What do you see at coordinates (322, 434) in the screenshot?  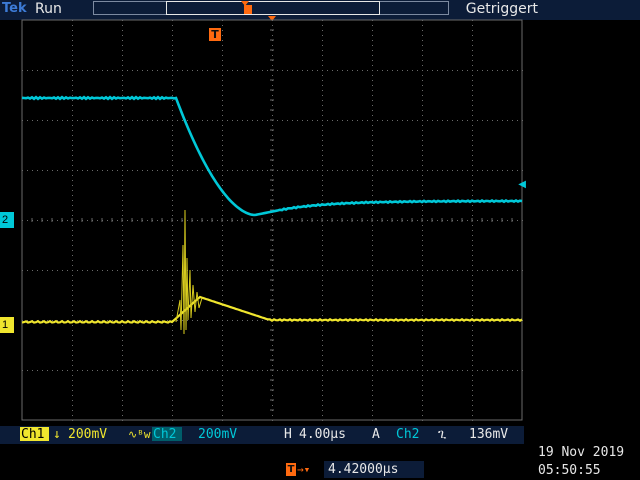 I see `timebase-value: 4.00µs` at bounding box center [322, 434].